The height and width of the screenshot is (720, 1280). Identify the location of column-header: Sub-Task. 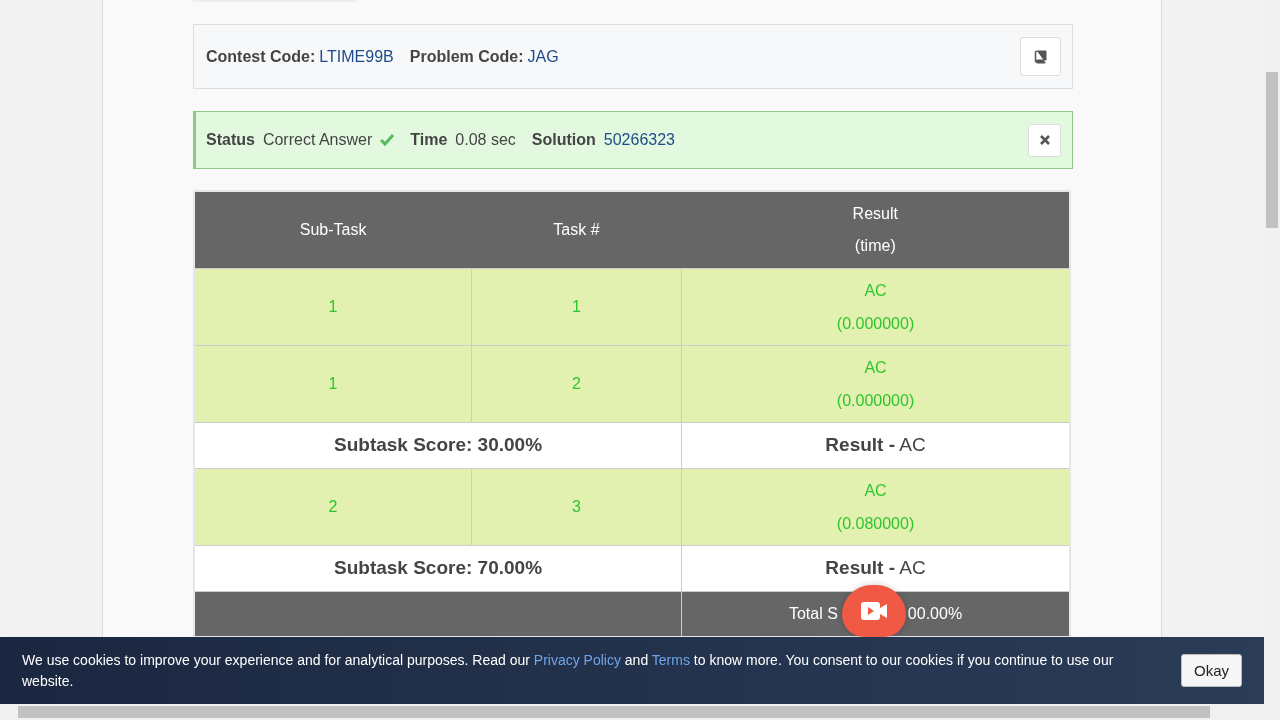
(333, 229).